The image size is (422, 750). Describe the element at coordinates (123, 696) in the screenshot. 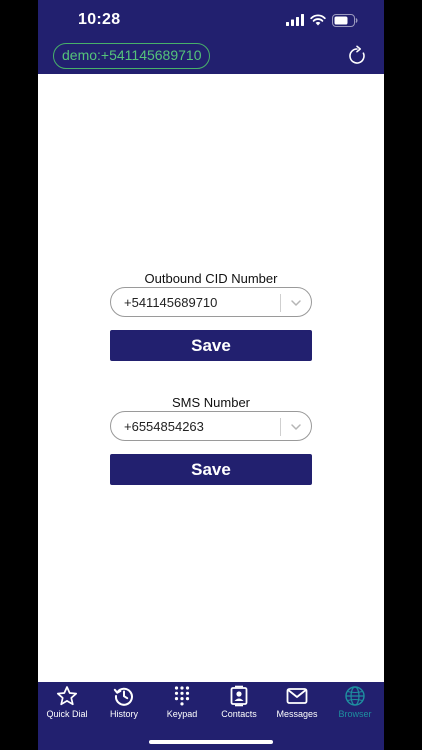

I see `history-icon` at that location.